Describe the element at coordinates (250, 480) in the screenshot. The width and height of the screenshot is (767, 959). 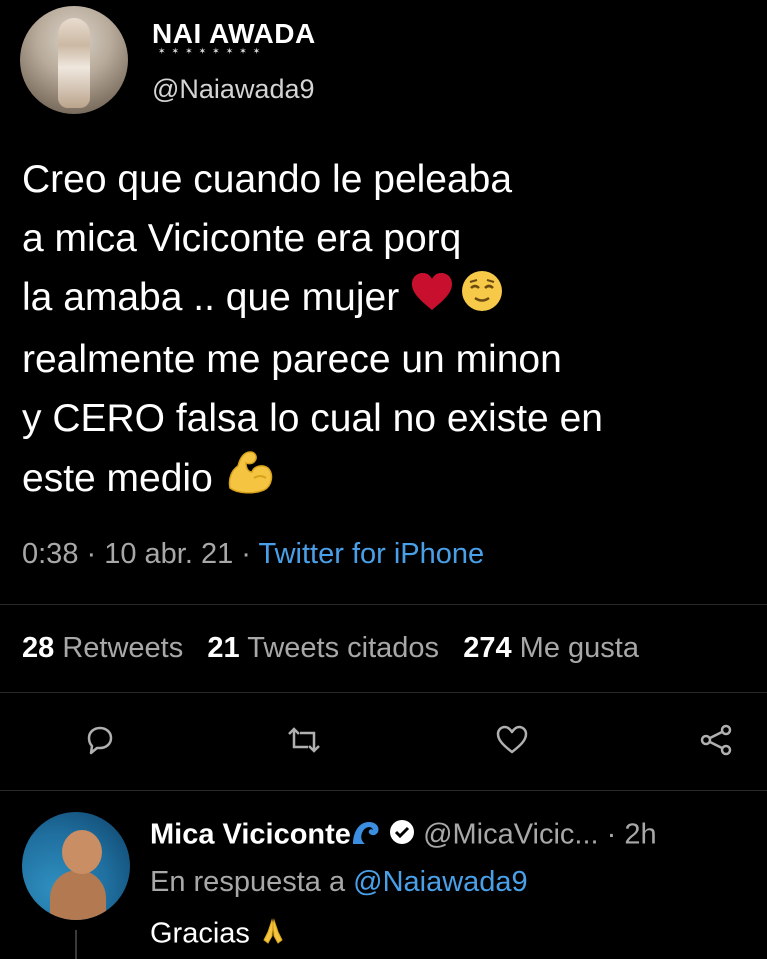
I see `flexed-biceps-icon` at that location.